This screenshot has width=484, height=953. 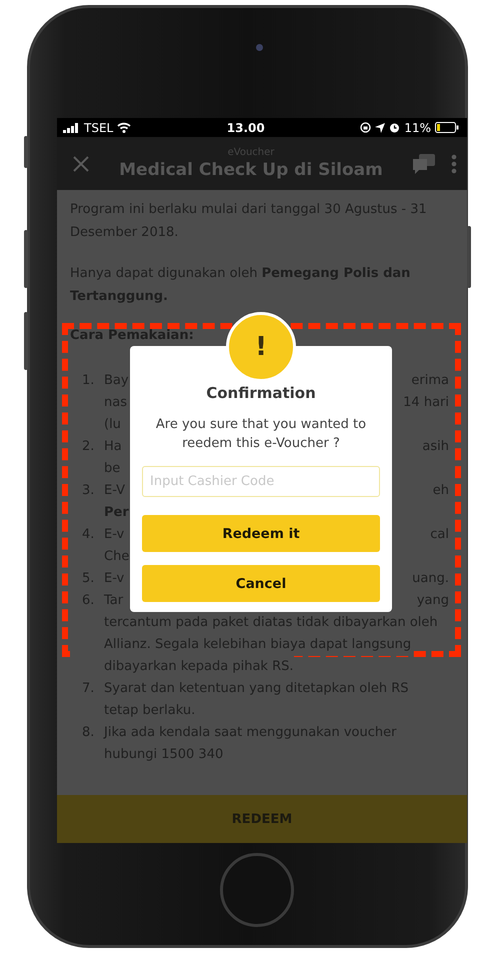 What do you see at coordinates (454, 164) in the screenshot?
I see `more-options-icon` at bounding box center [454, 164].